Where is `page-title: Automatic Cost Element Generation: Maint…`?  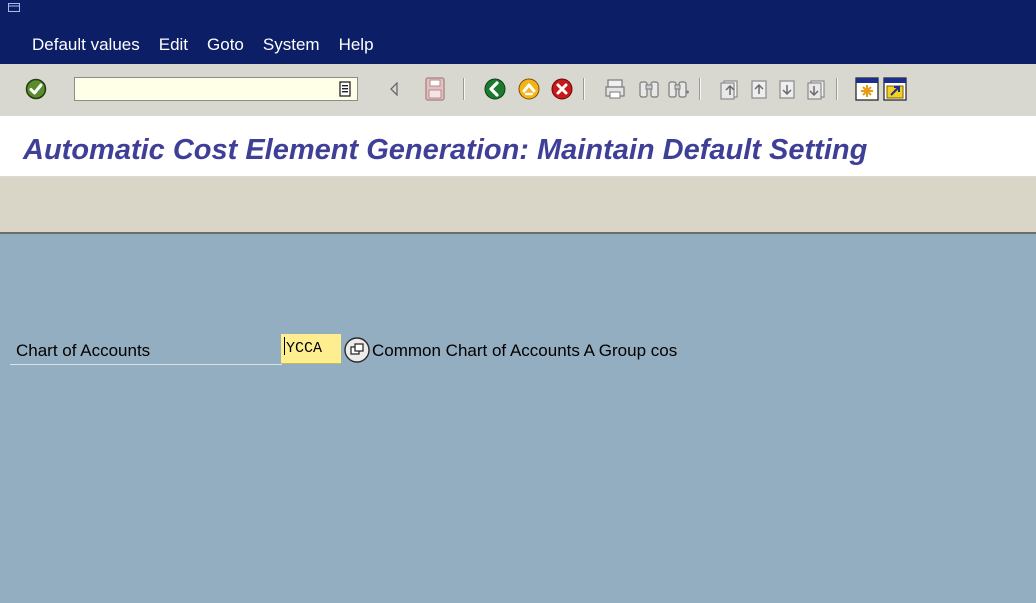 page-title: Automatic Cost Element Generation: Maint… is located at coordinates (445, 150).